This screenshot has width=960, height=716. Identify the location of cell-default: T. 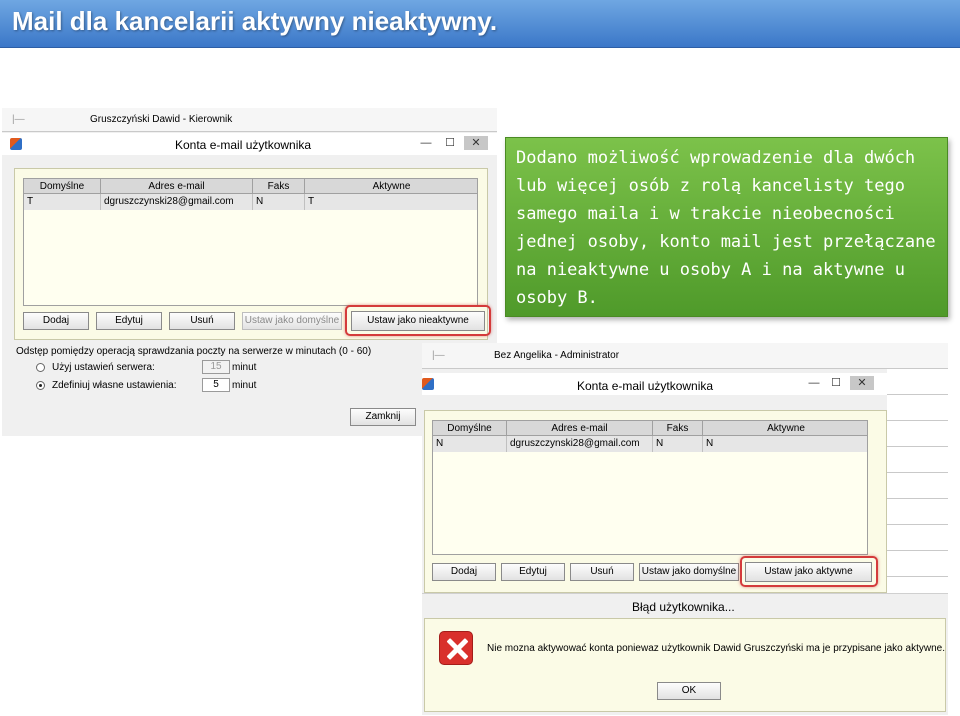
(62, 202).